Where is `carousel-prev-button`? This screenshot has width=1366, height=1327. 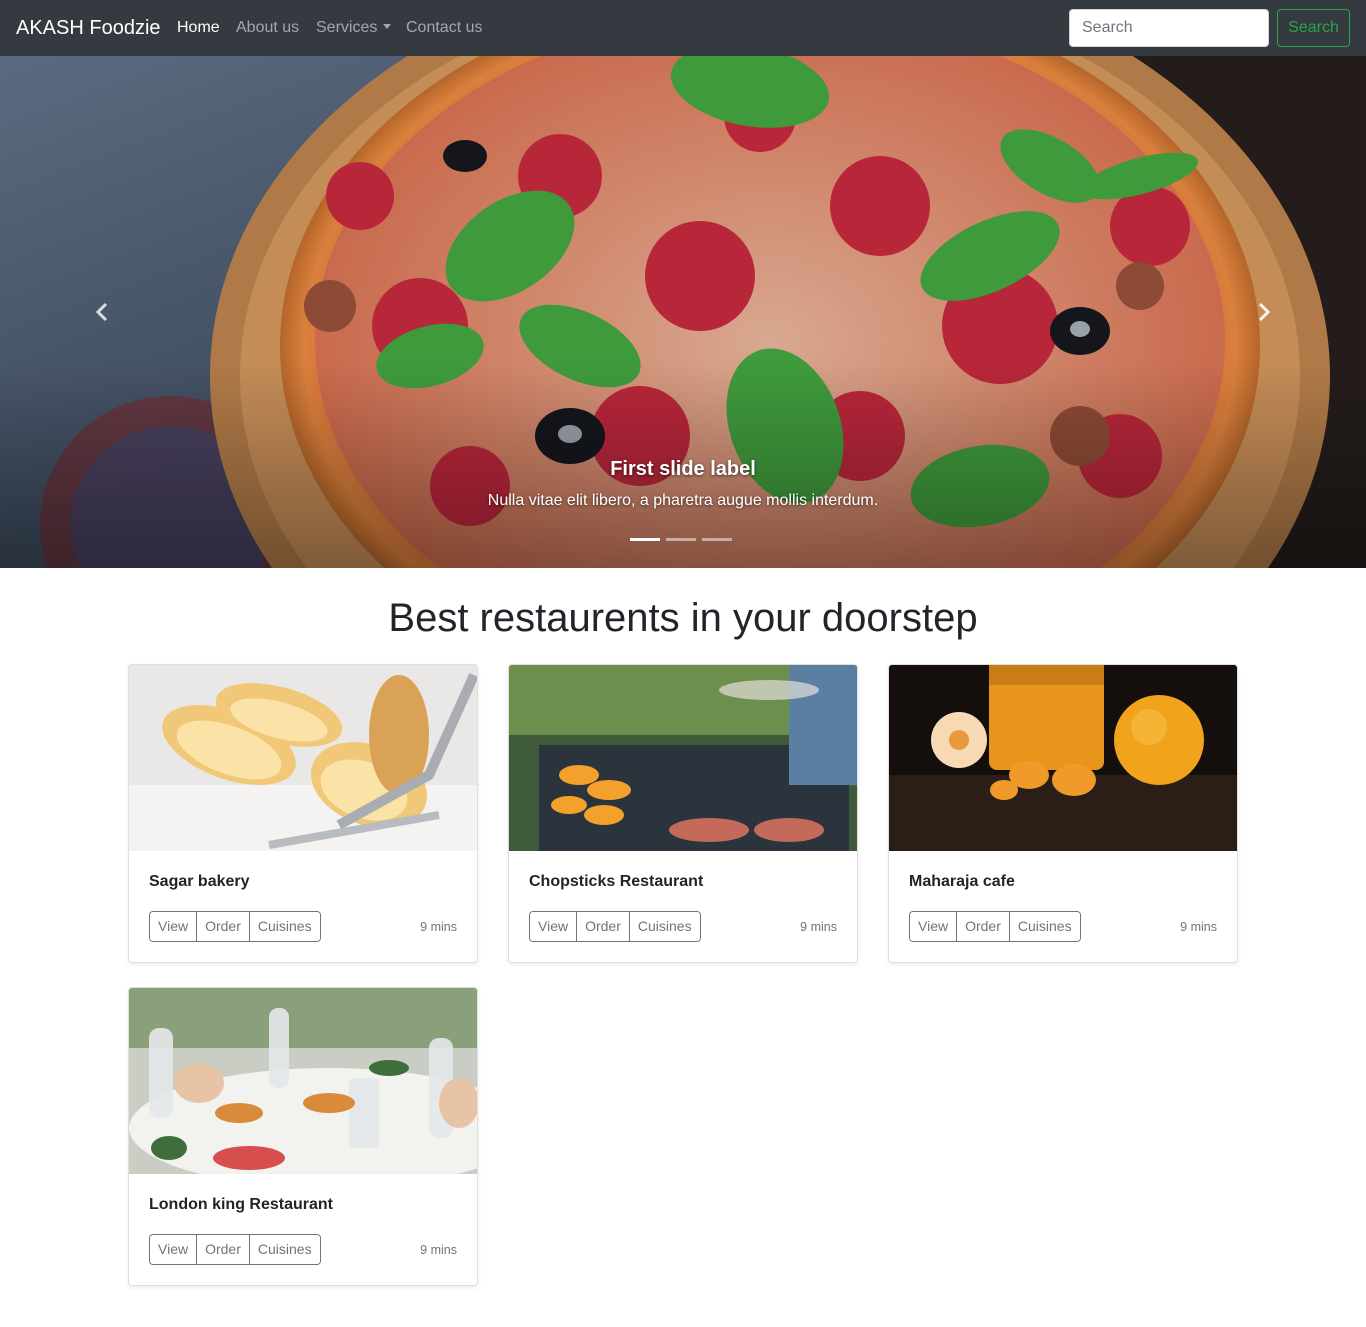 carousel-prev-button is located at coordinates (102, 312).